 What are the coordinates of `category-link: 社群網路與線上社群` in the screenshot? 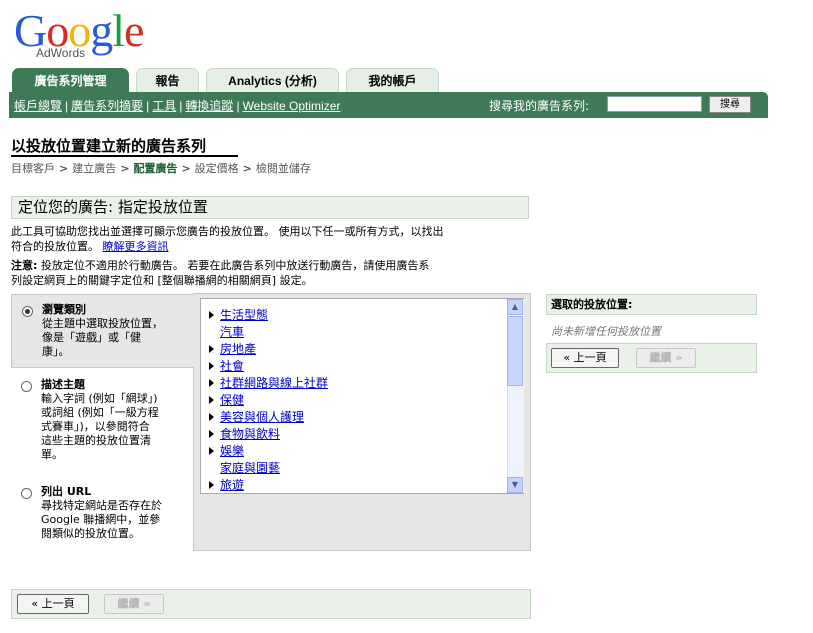 It's located at (274, 383).